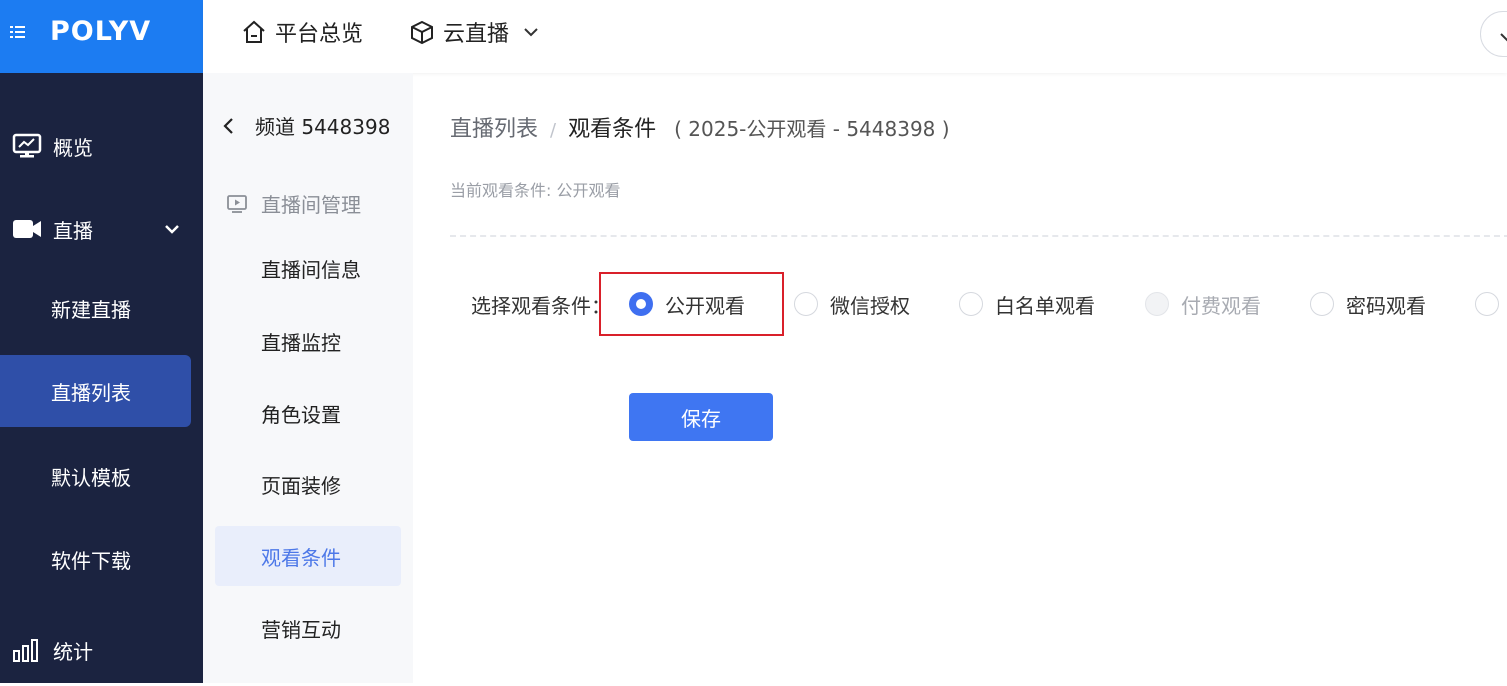 The width and height of the screenshot is (1507, 686). What do you see at coordinates (1386, 305) in the screenshot?
I see `radio-label: 密码观看` at bounding box center [1386, 305].